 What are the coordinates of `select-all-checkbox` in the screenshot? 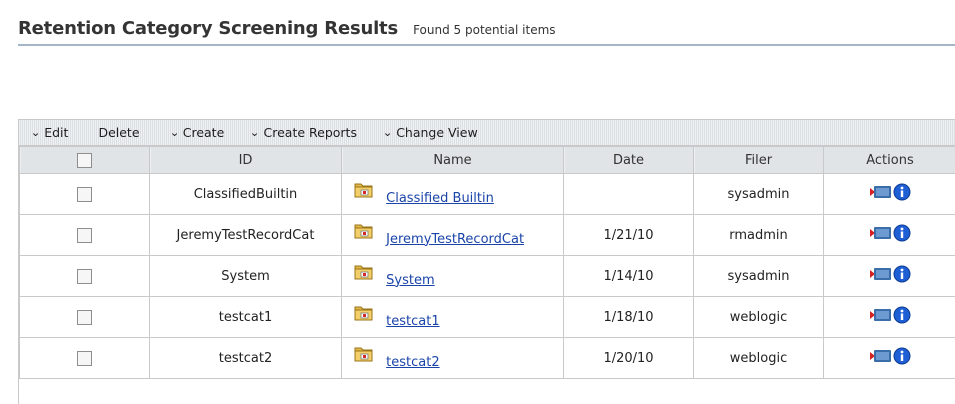 It's located at (84, 160).